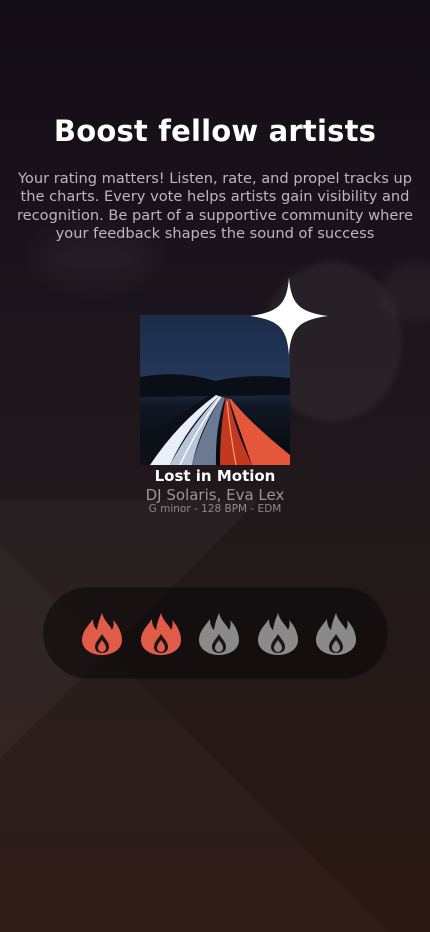  I want to click on track-meta: G minor - 128 BPM - EDM, so click(215, 509).